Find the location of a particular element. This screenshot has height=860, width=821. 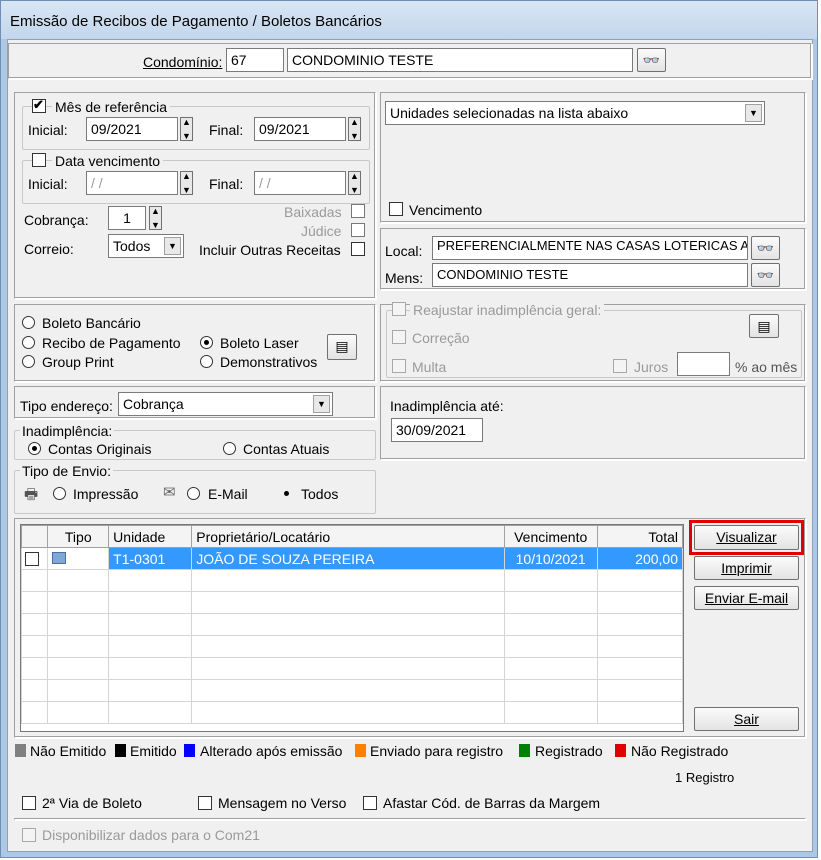

reajuste-config-button: ▤ is located at coordinates (764, 326).